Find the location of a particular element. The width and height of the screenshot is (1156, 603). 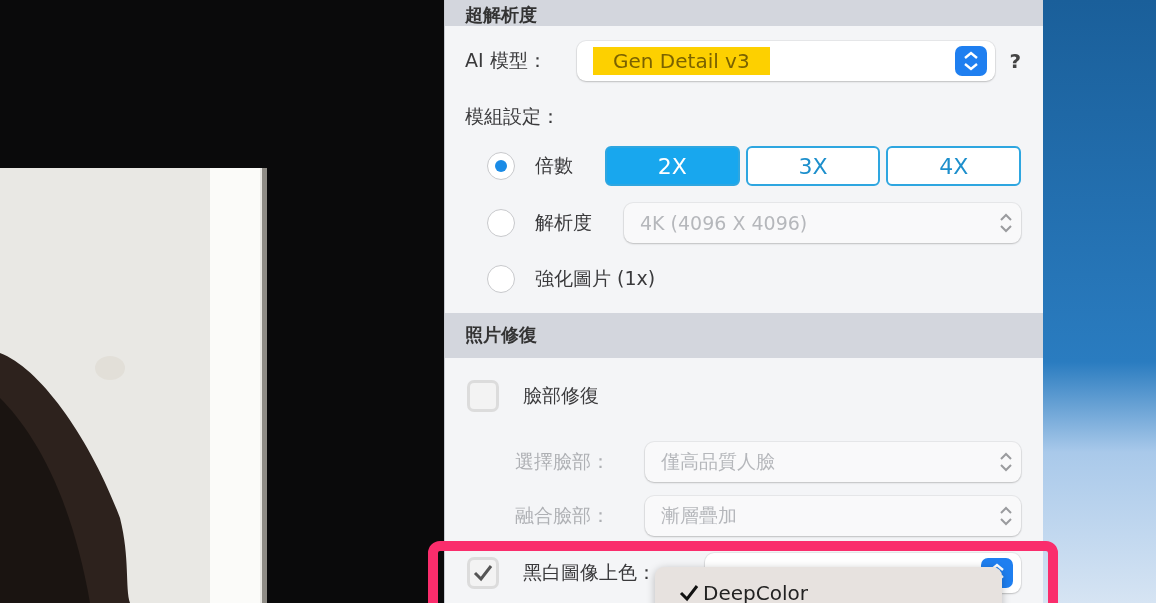

field-label: 選擇臉部： is located at coordinates (563, 461).